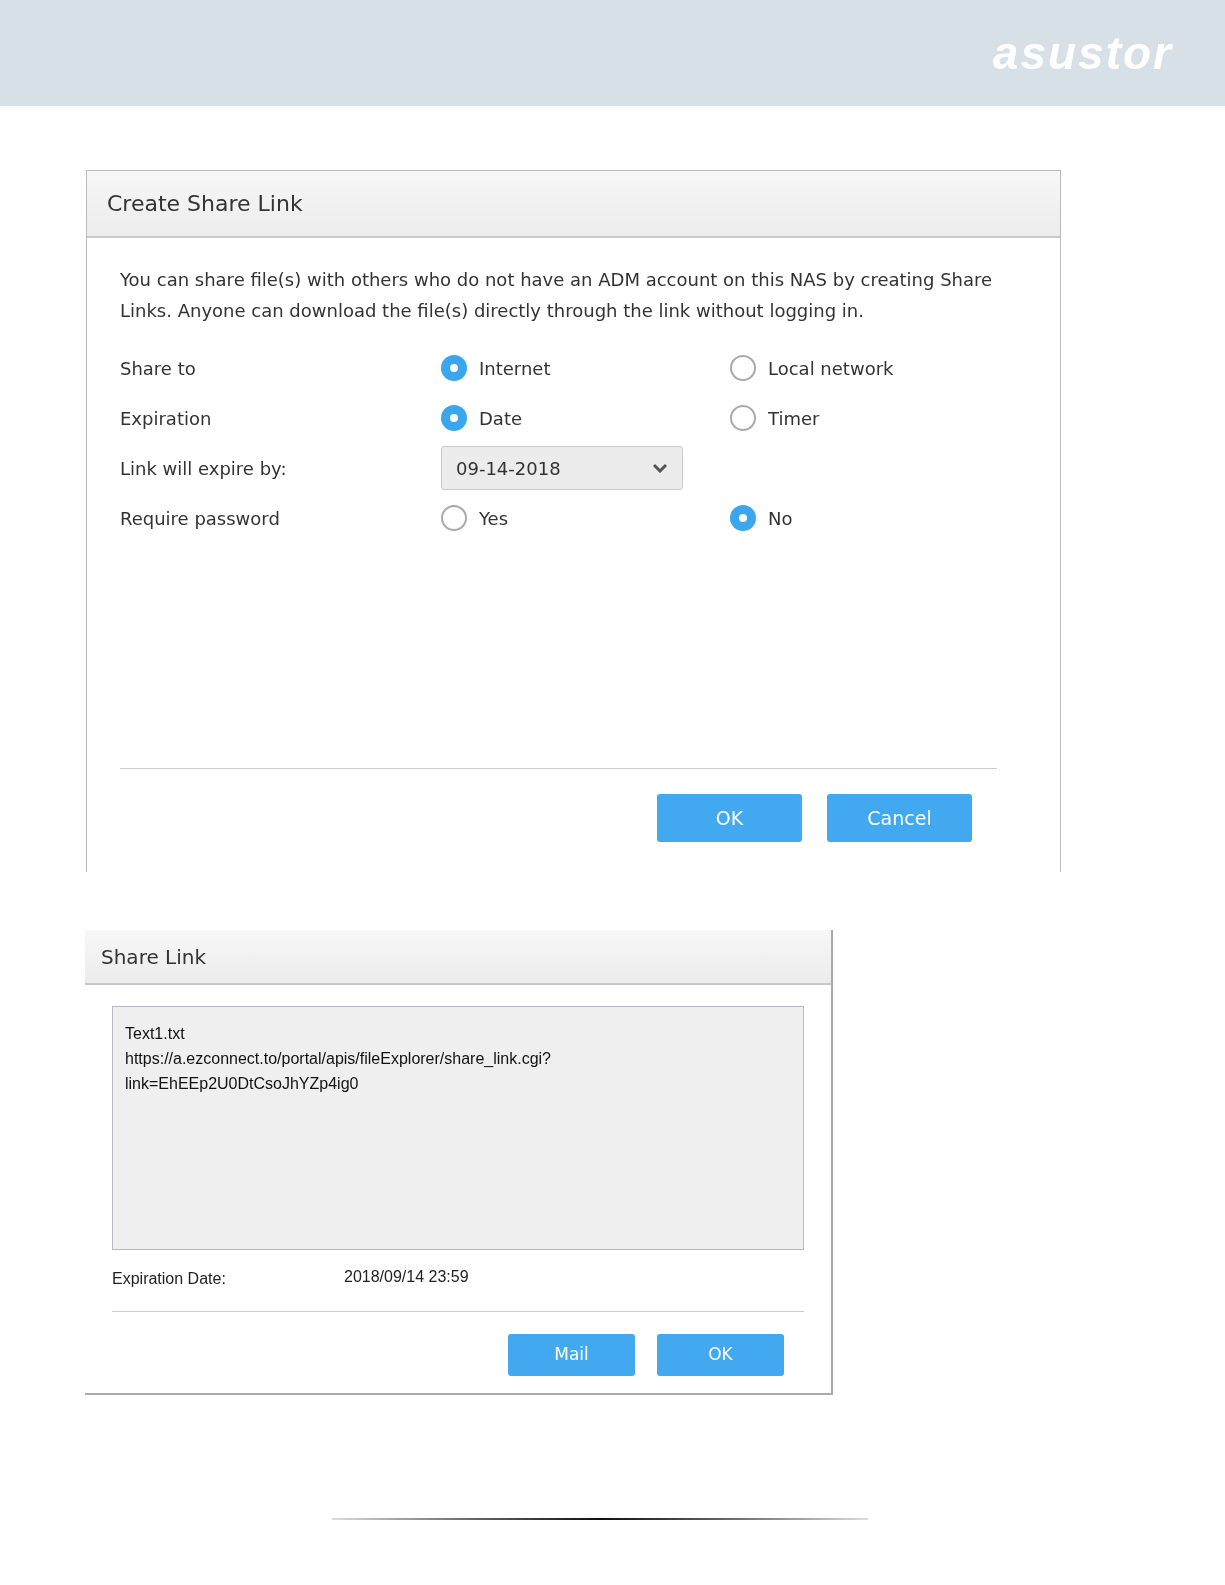  Describe the element at coordinates (660, 468) in the screenshot. I see `chevron-down-icon` at that location.